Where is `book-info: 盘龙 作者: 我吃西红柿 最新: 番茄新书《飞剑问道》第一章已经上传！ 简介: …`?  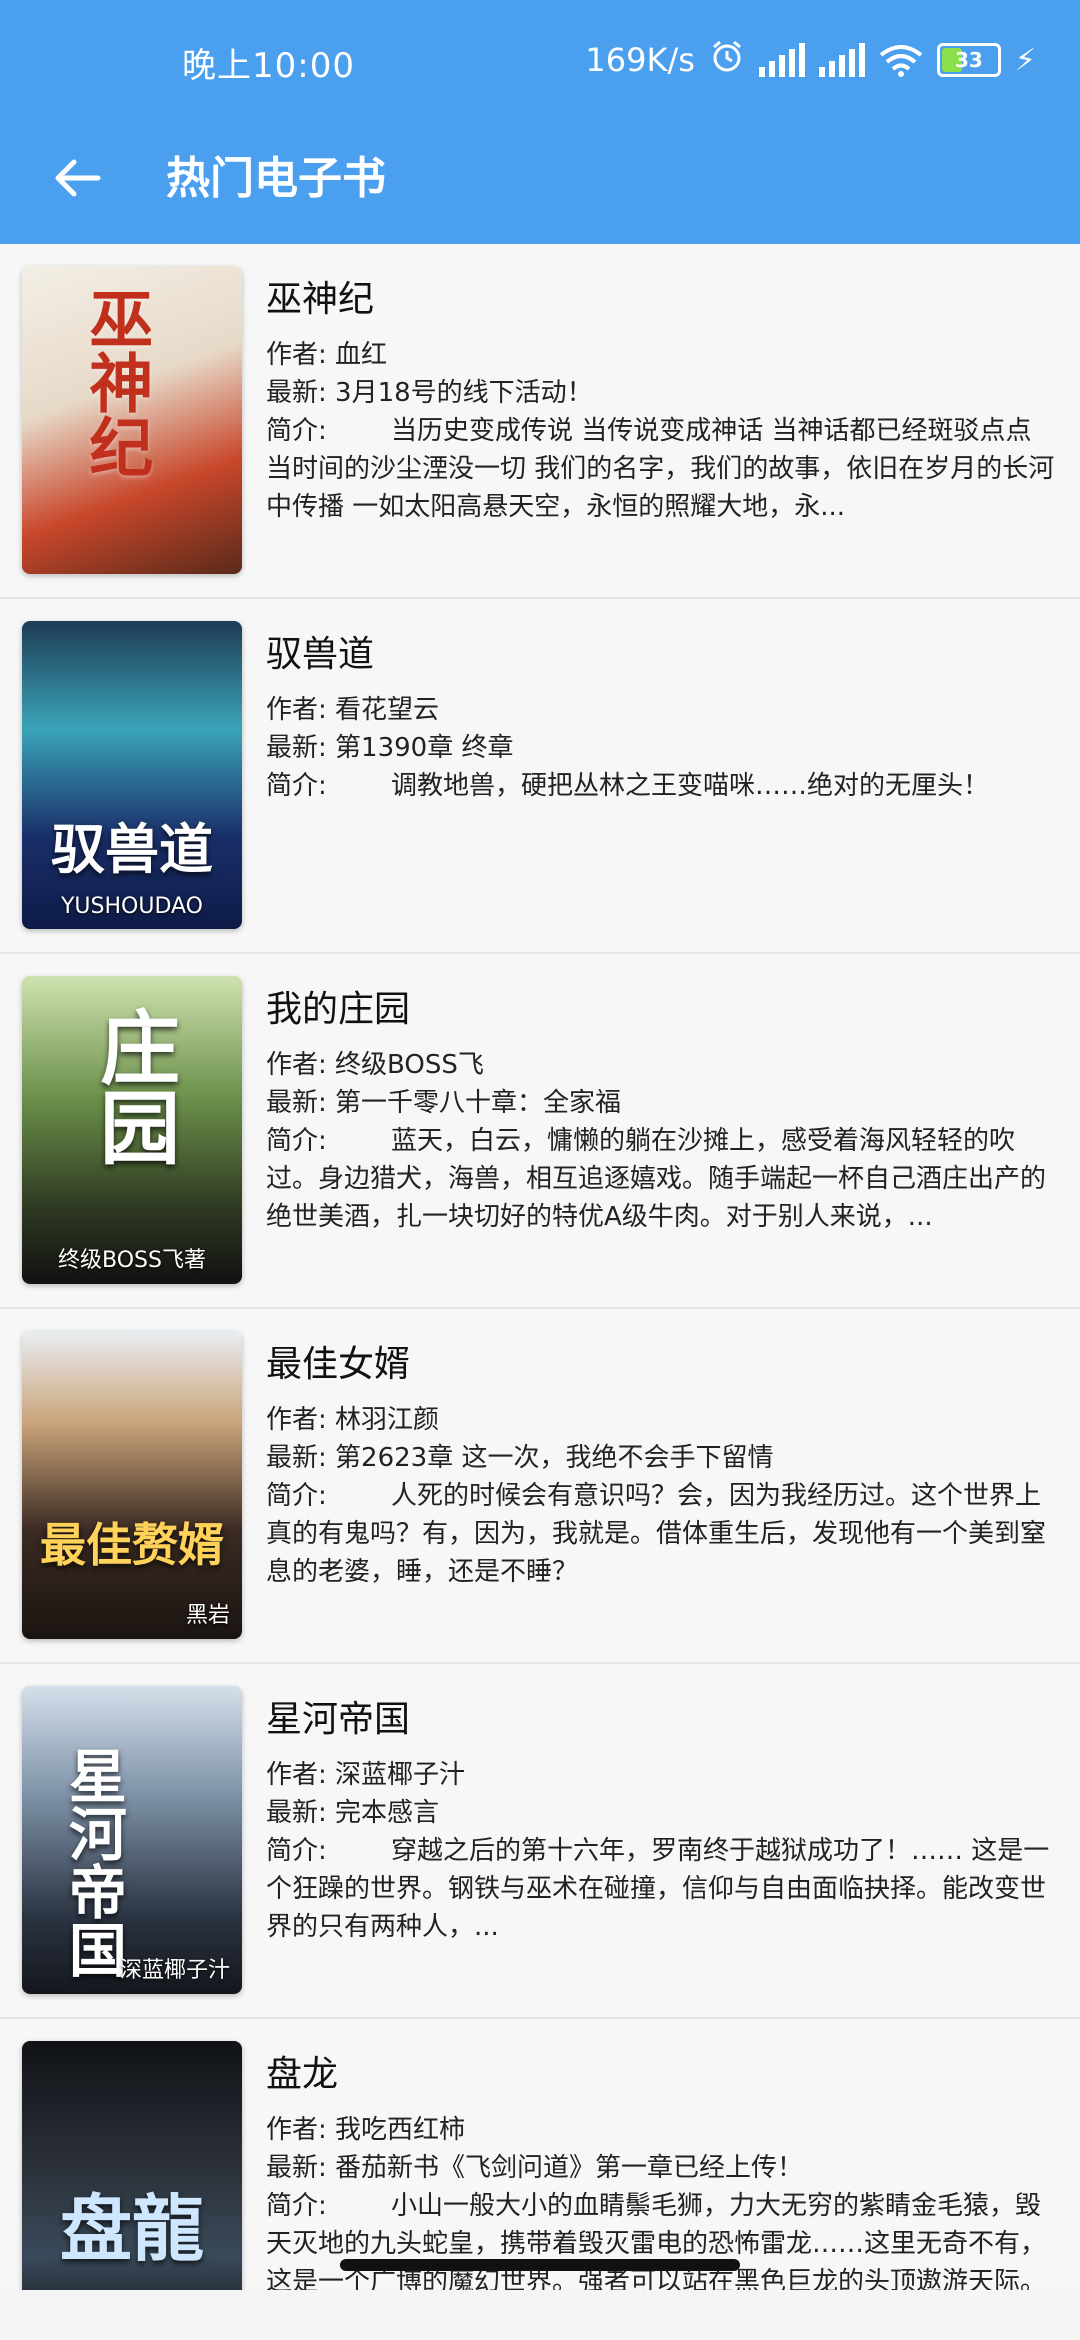
book-info: 盘龙 作者: 我吃西红柿 最新: 番茄新书《飞剑问道》第一章已经上传！ 简介: … is located at coordinates (664, 2165).